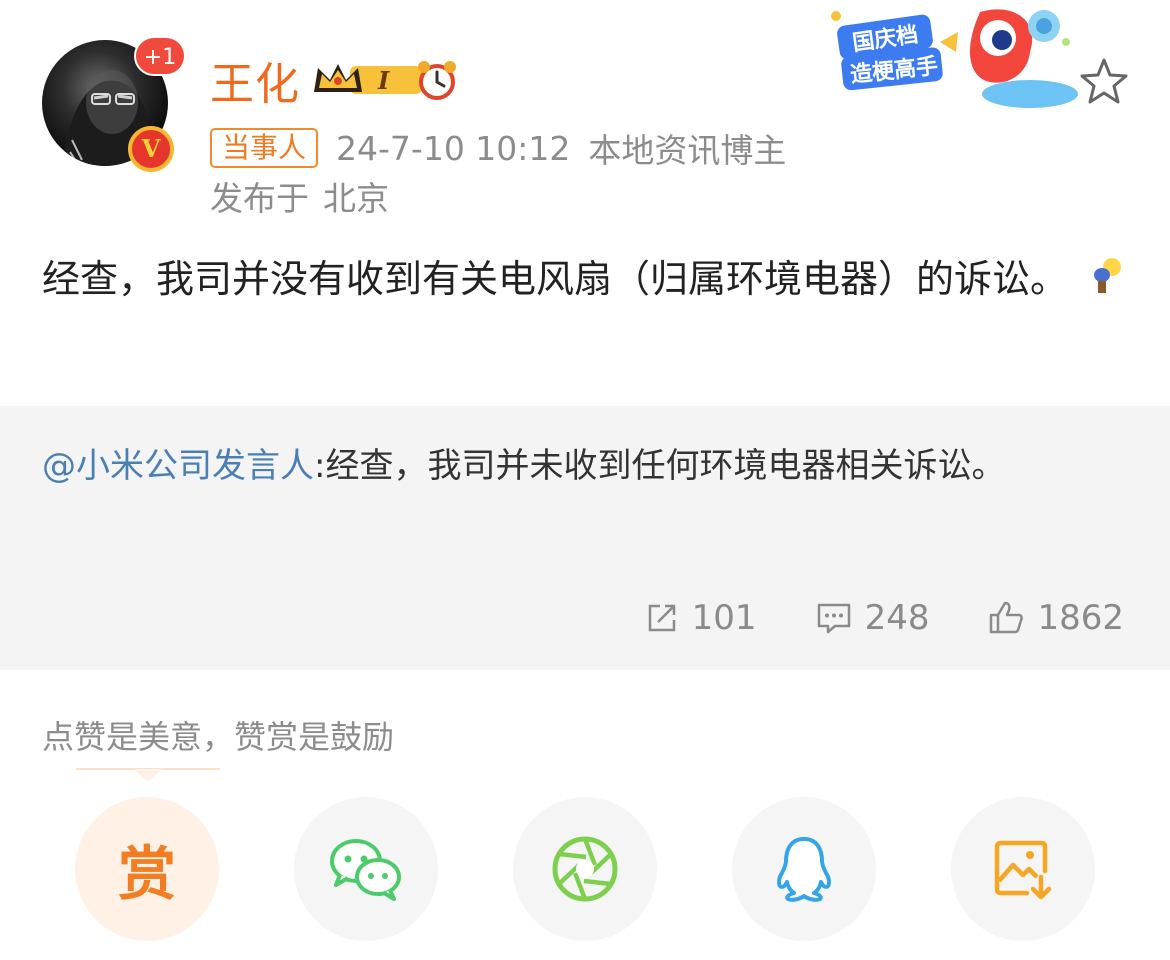 This screenshot has height=960, width=1170. What do you see at coordinates (146, 874) in the screenshot?
I see `reward-button-label: 赏` at bounding box center [146, 874].